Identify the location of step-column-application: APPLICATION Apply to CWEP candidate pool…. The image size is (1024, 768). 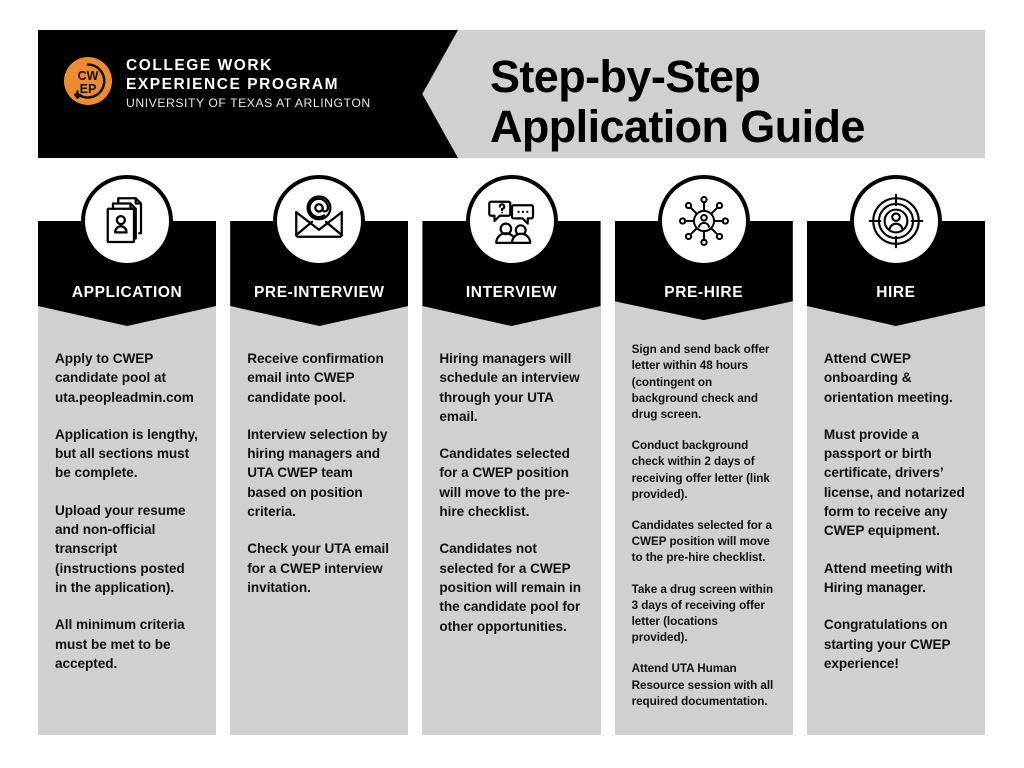
(127, 455).